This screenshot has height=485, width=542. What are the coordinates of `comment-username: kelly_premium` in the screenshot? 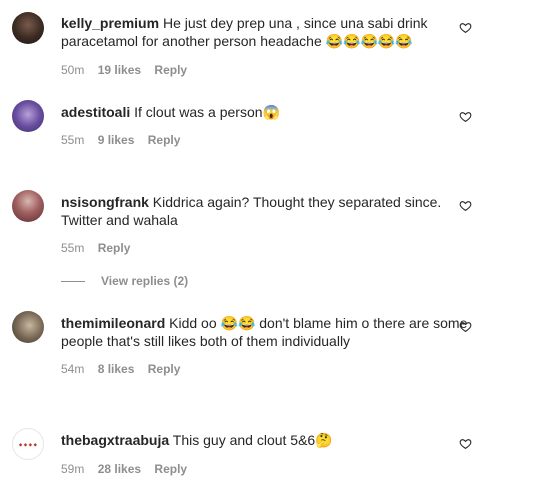 It's located at (110, 23).